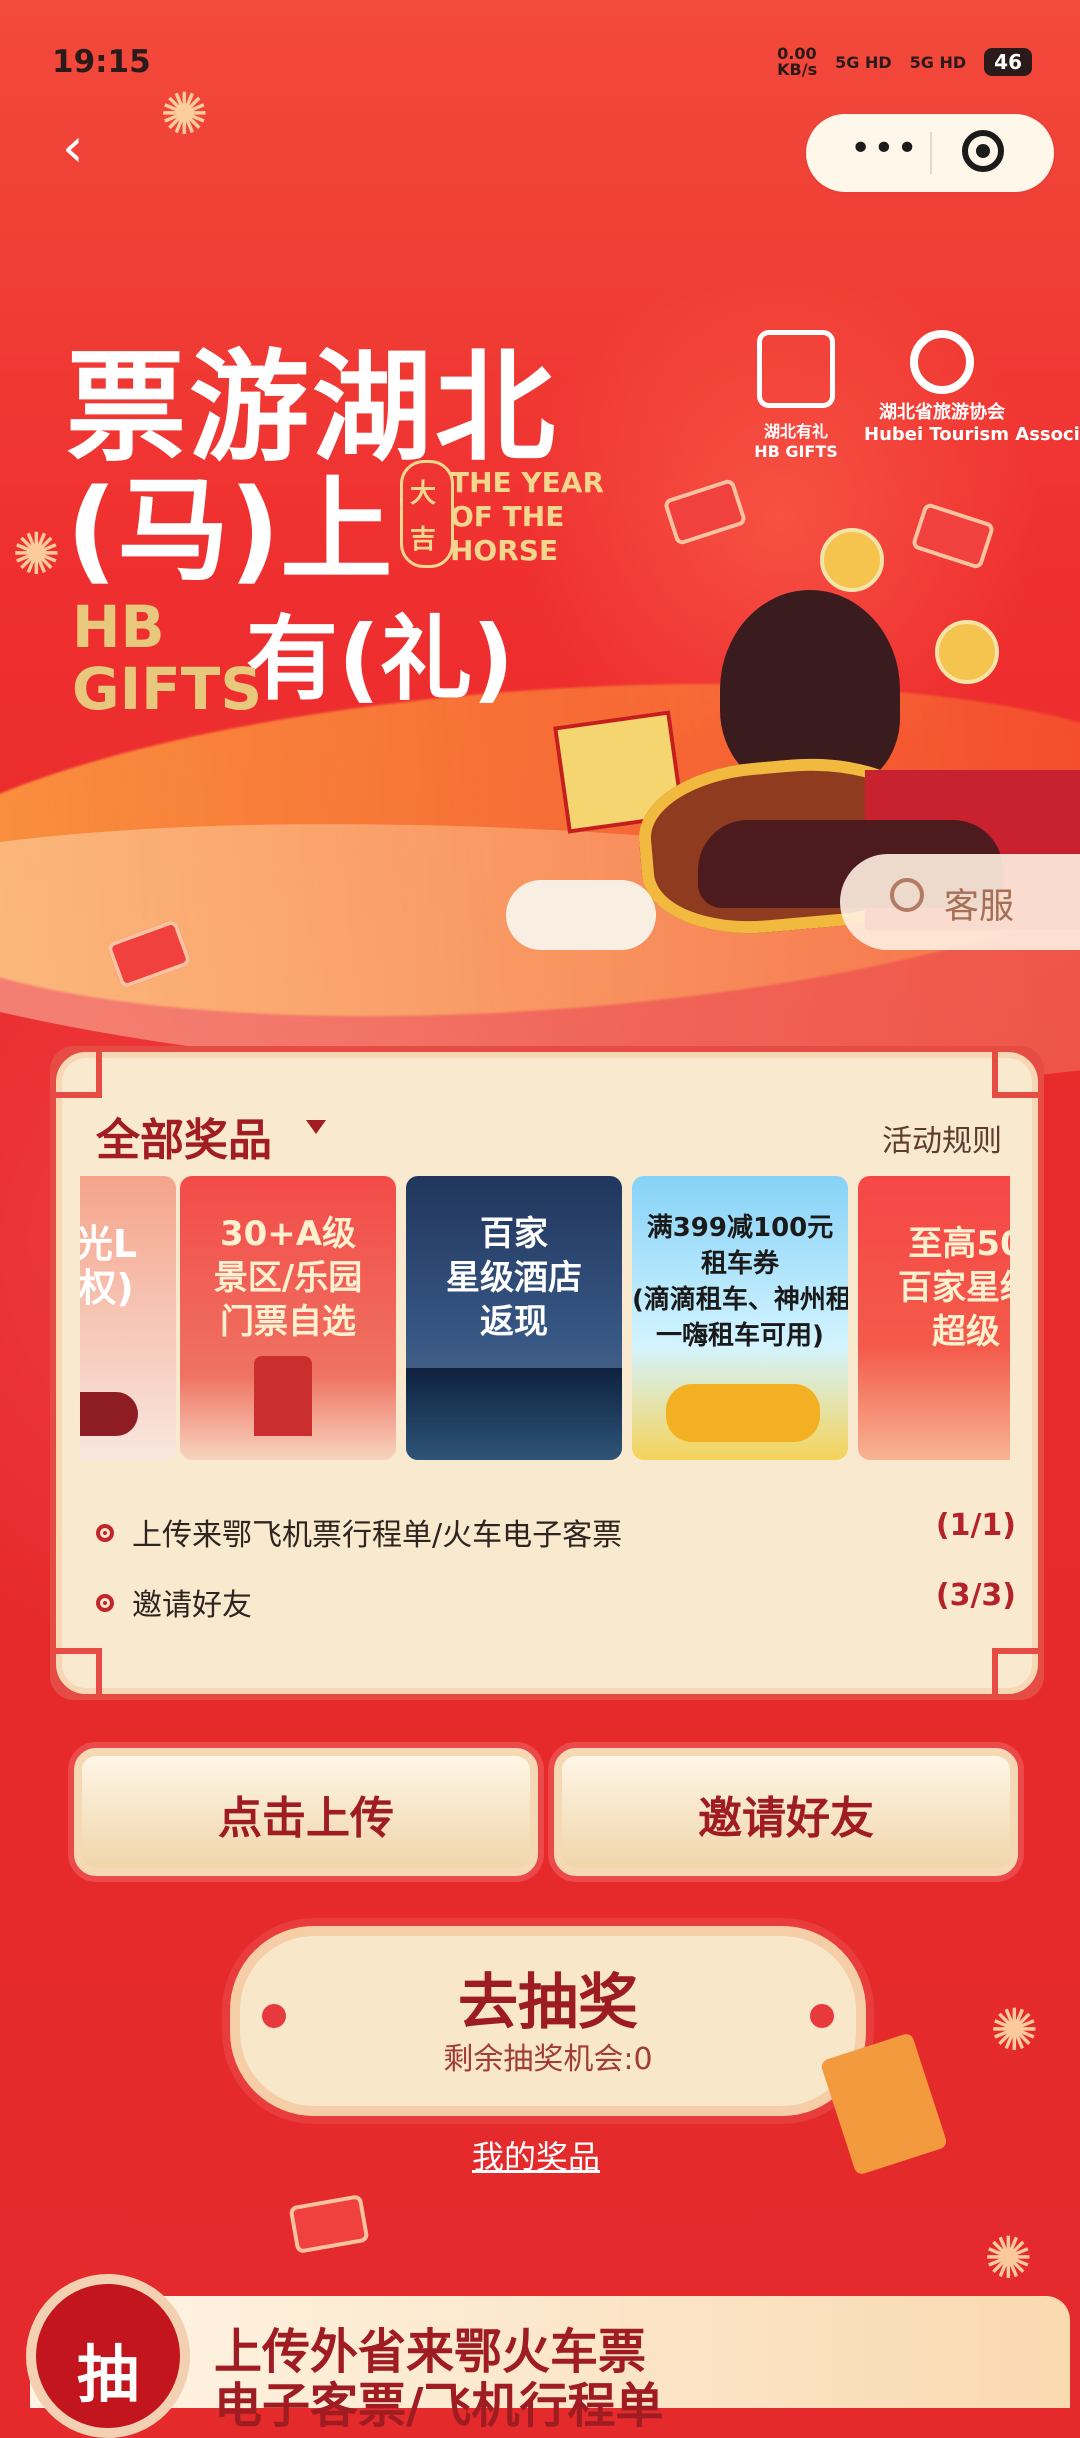 The width and height of the screenshot is (1080, 2438). Describe the element at coordinates (380, 659) in the screenshot. I see `hero-title-line-3: 有(礼)` at that location.